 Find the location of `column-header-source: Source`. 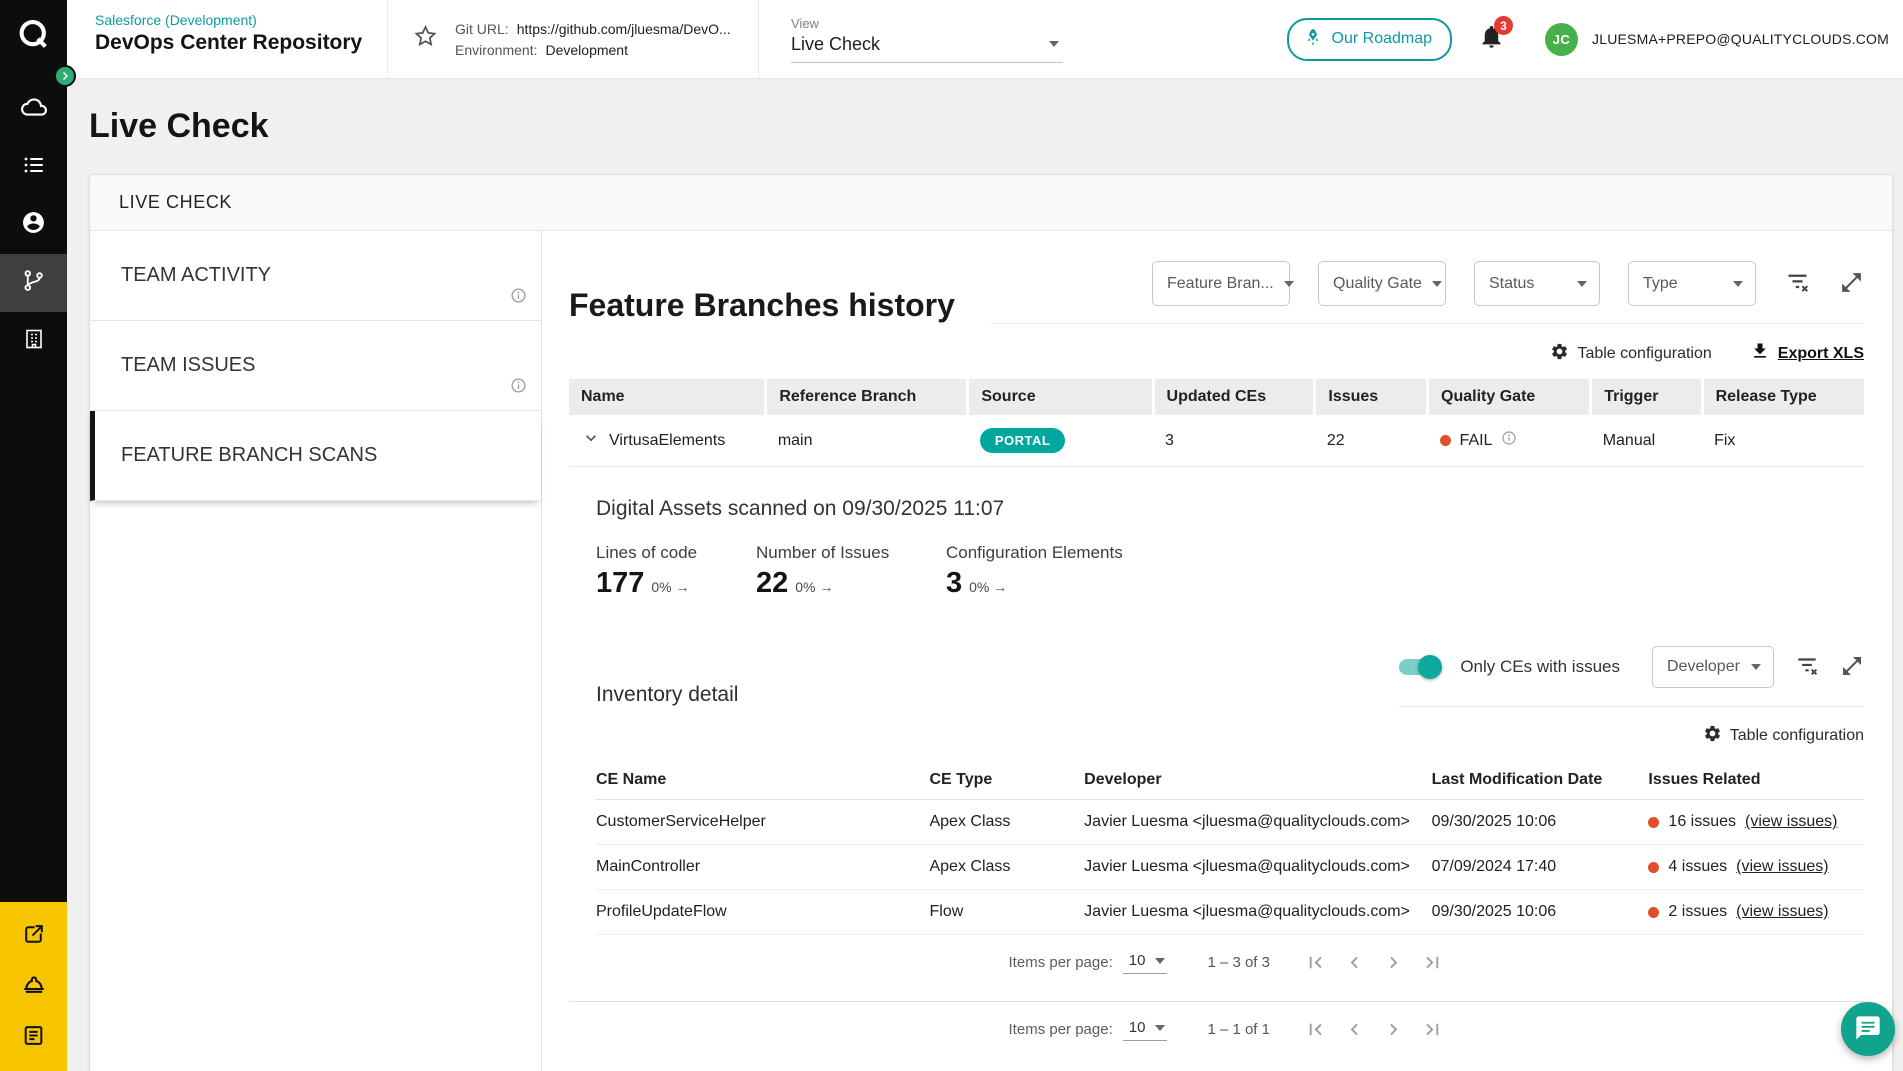

column-header-source: Source is located at coordinates (1061, 397).